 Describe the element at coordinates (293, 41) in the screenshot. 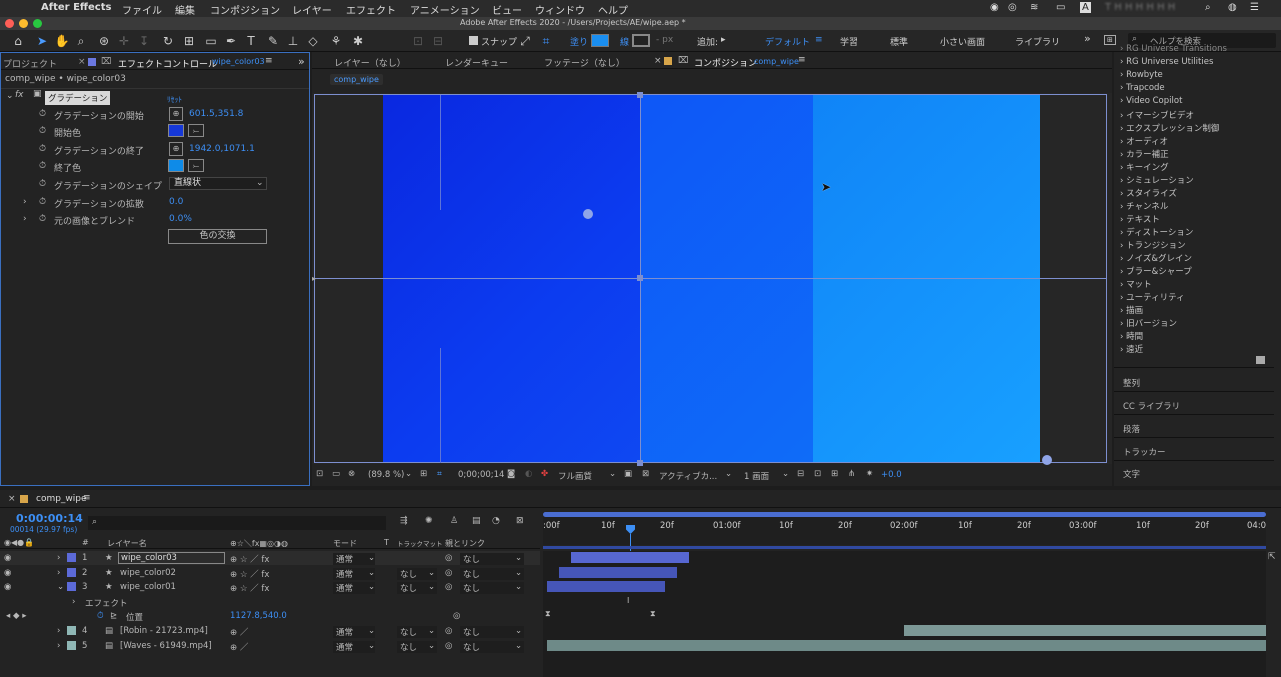

I see `clone-stamp-icon: ⊥` at that location.